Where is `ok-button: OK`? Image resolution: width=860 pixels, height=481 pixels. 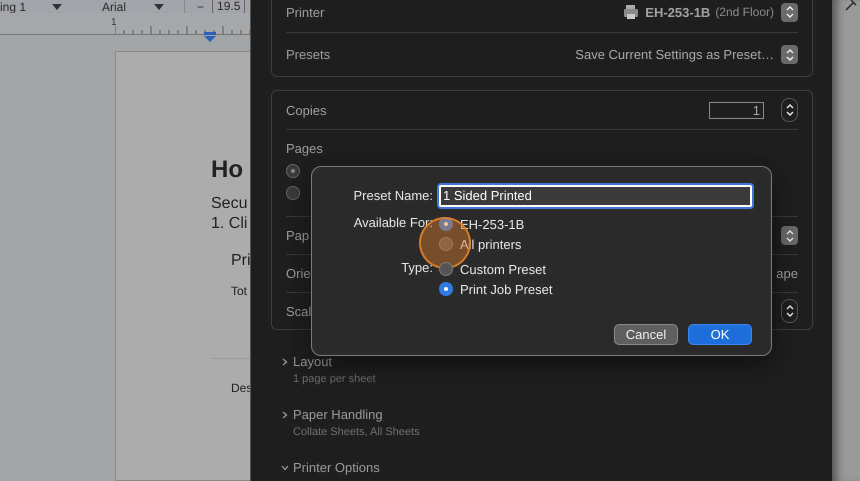 ok-button: OK is located at coordinates (720, 334).